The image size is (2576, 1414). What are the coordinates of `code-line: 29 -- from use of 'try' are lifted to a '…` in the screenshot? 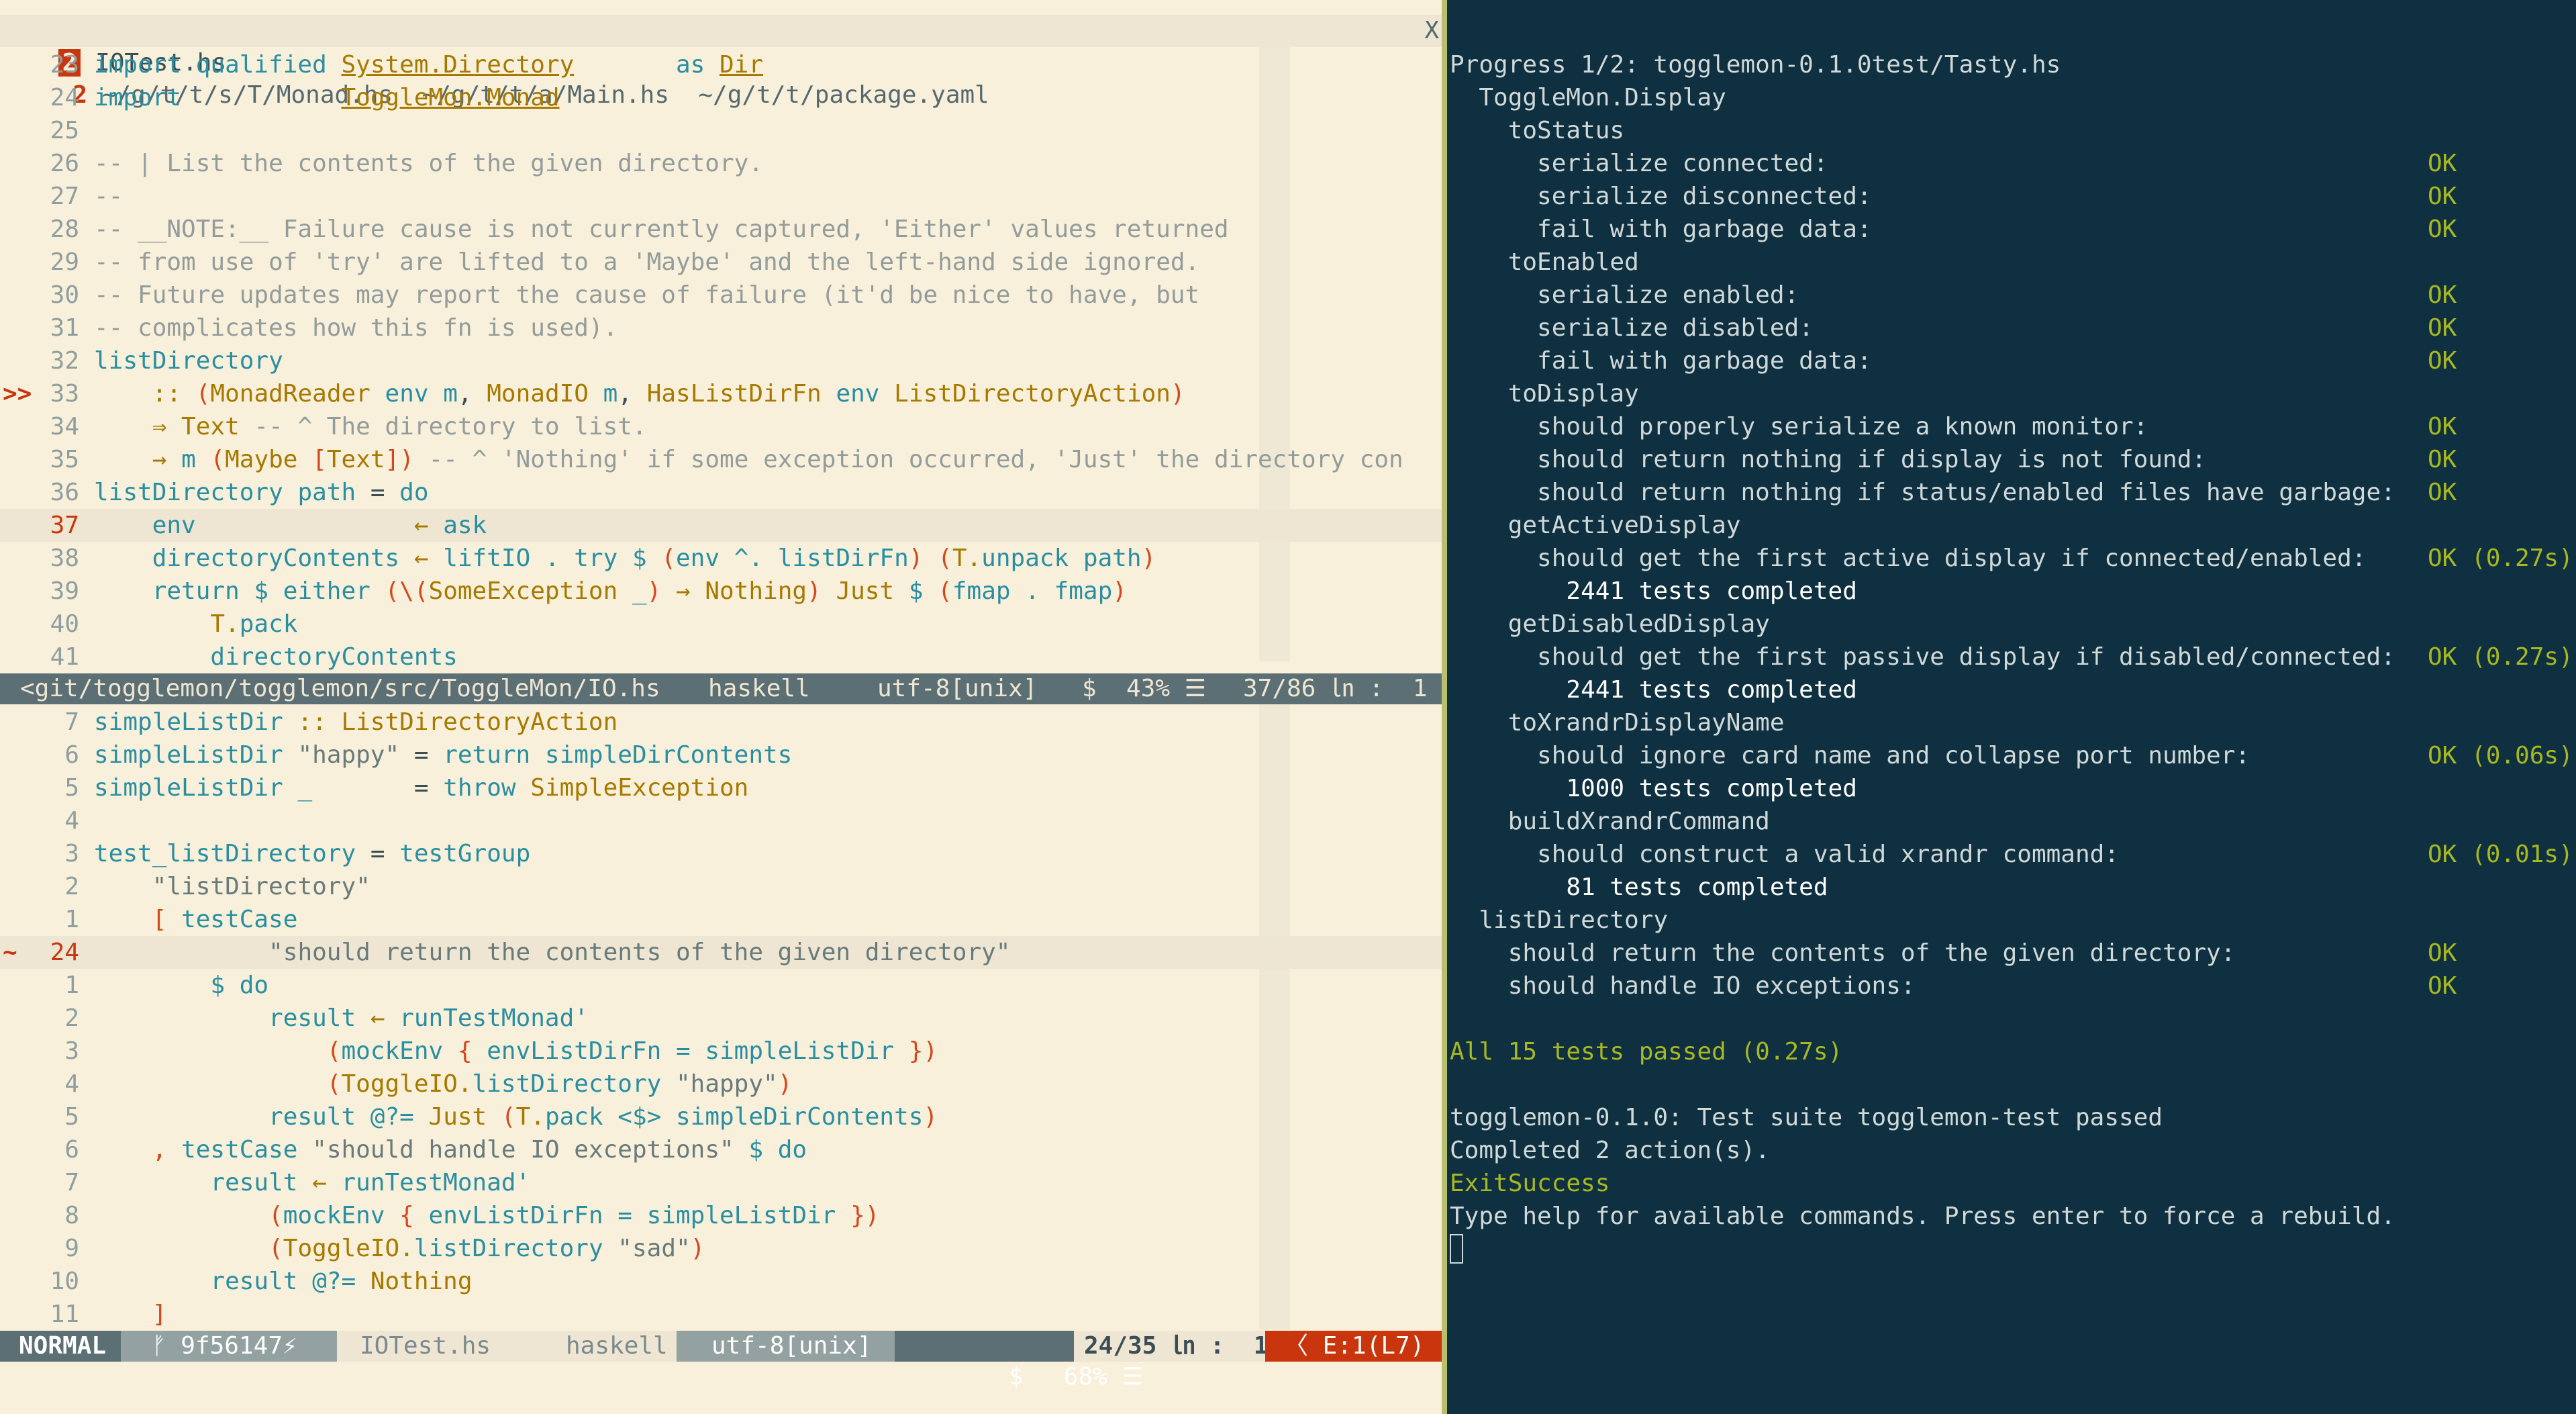 It's located at (721, 262).